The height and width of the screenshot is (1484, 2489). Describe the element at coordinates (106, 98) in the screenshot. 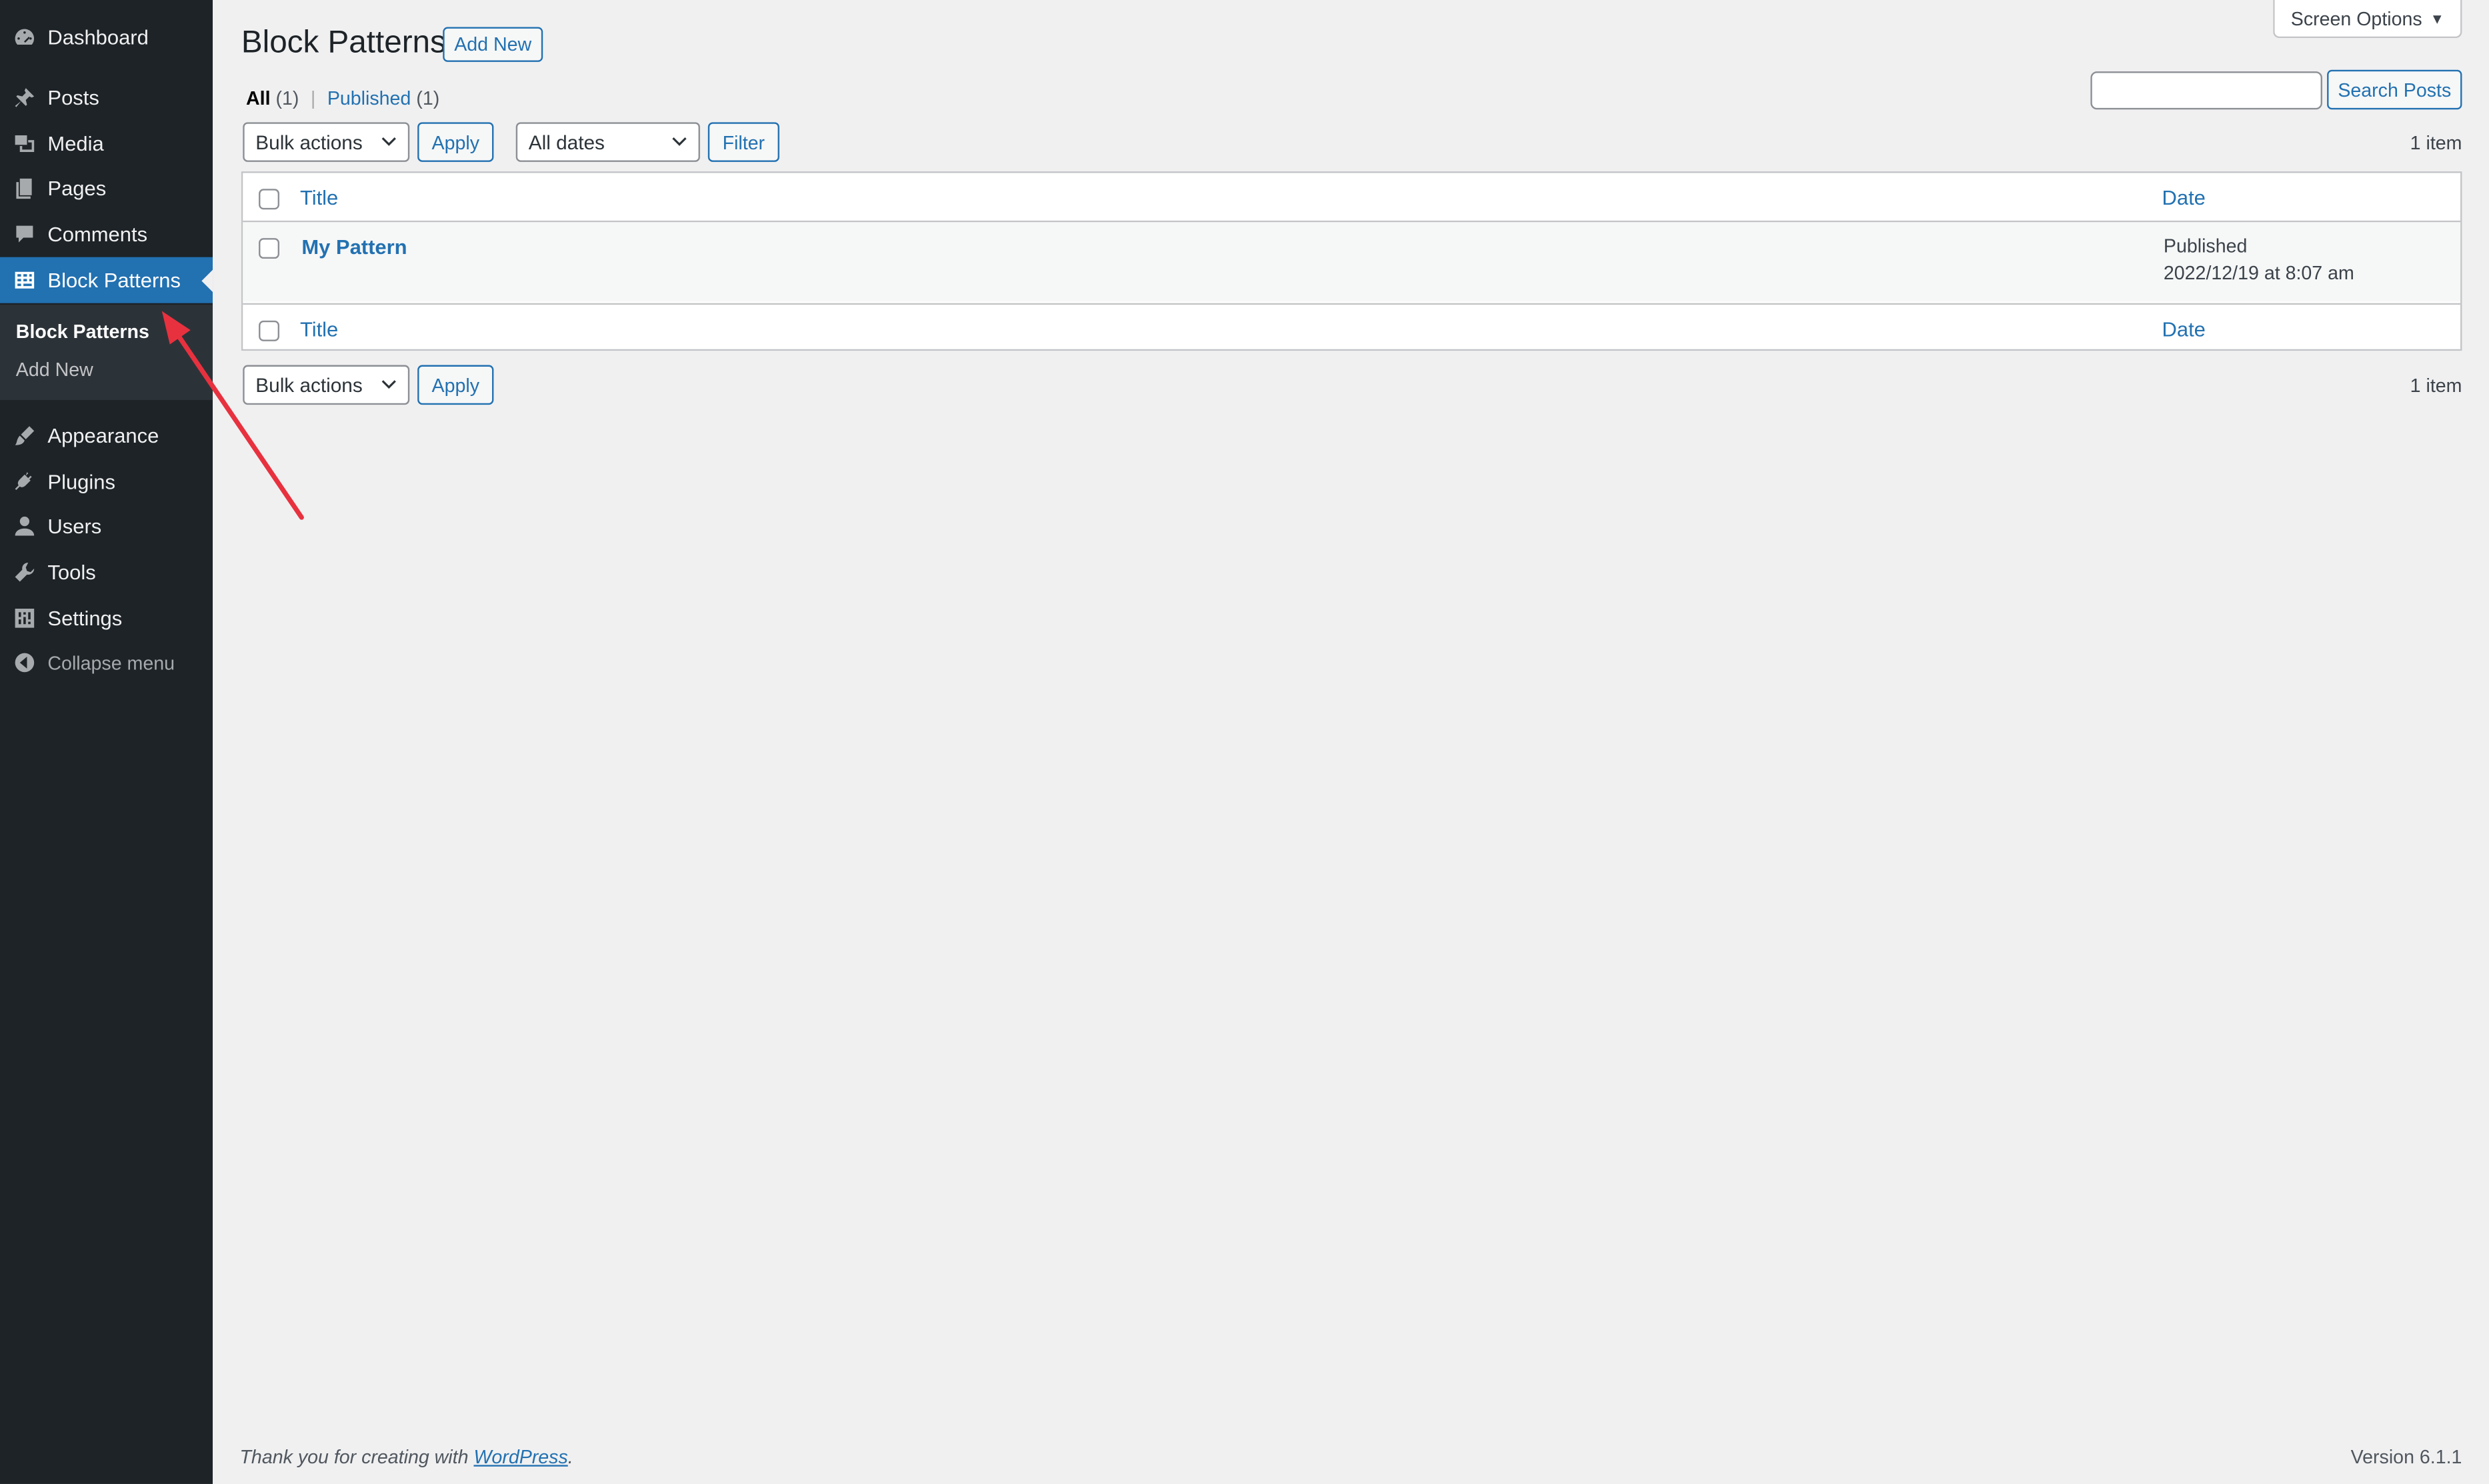

I see `sidebar-item-posts: Posts` at that location.